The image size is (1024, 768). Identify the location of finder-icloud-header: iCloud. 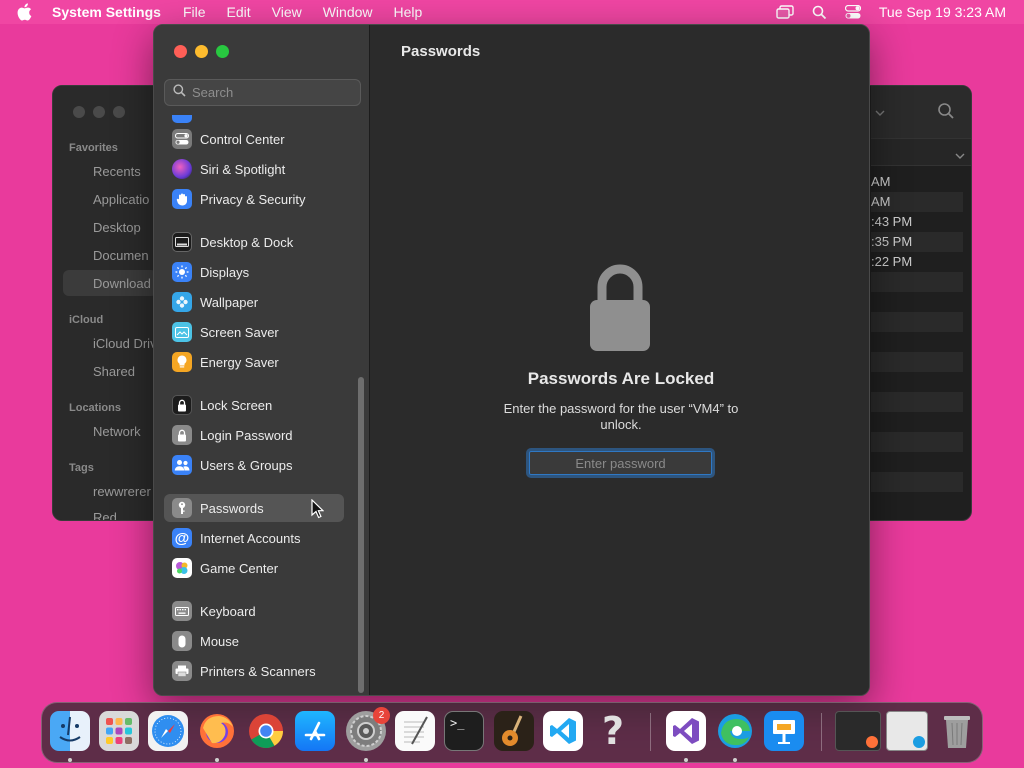
(86, 320).